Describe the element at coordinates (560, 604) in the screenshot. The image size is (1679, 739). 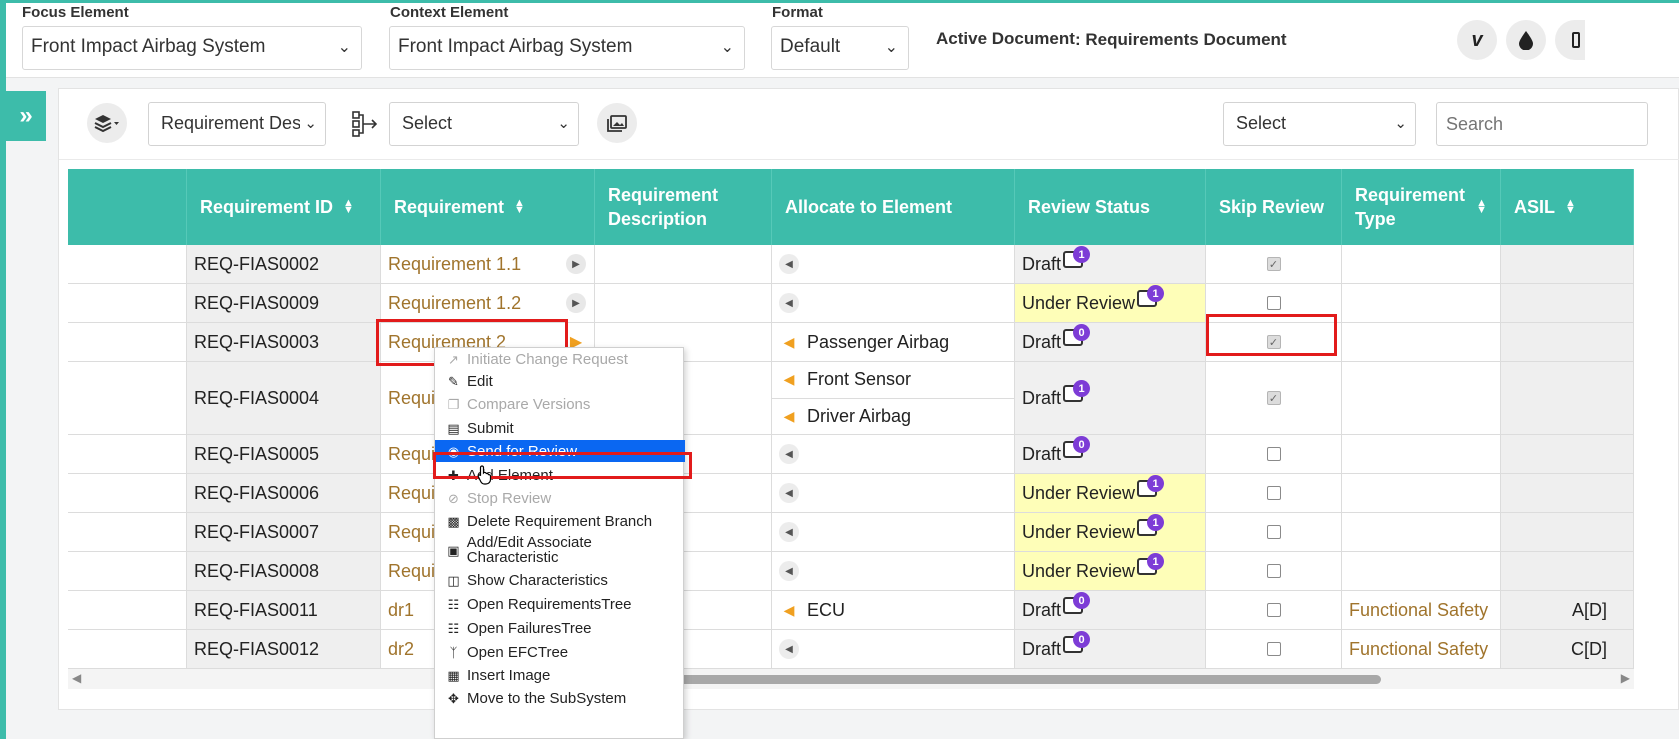
I see `context-menu-item: ☷ Open RequirementsTree` at that location.